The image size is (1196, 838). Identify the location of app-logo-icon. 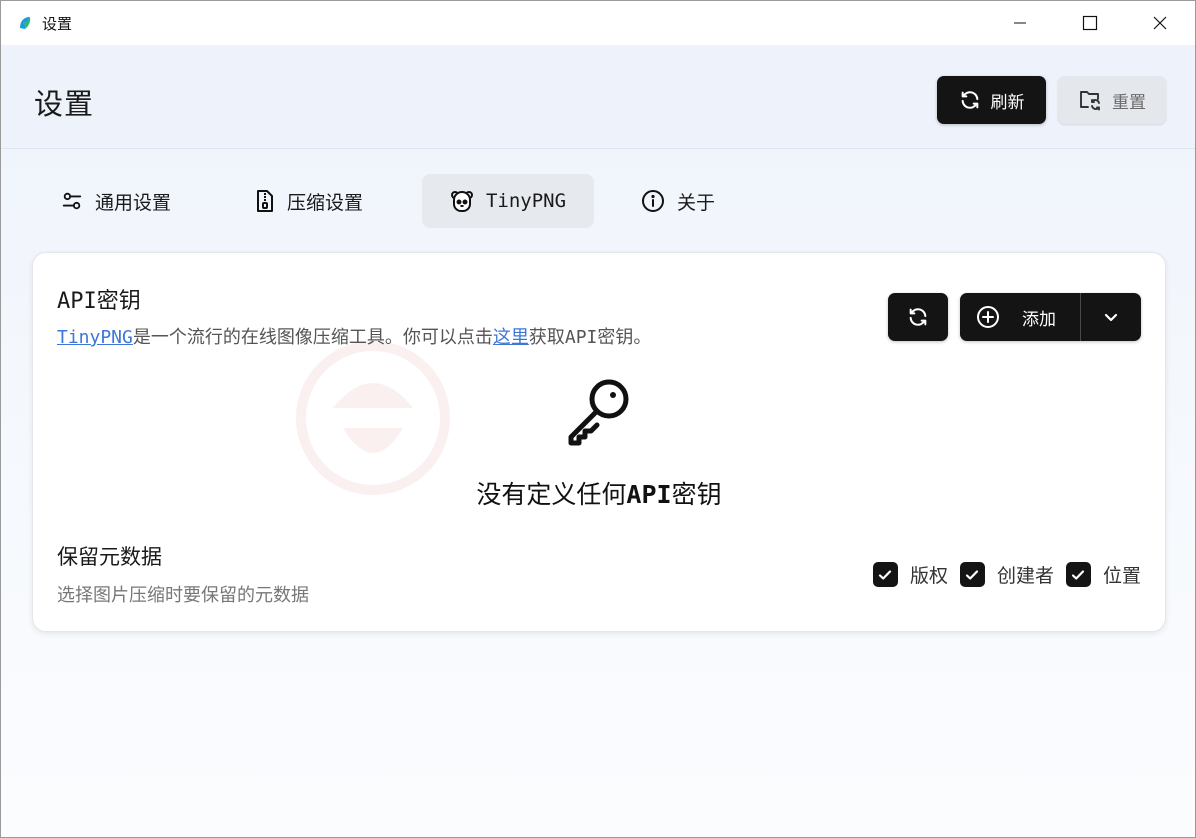
(25, 23).